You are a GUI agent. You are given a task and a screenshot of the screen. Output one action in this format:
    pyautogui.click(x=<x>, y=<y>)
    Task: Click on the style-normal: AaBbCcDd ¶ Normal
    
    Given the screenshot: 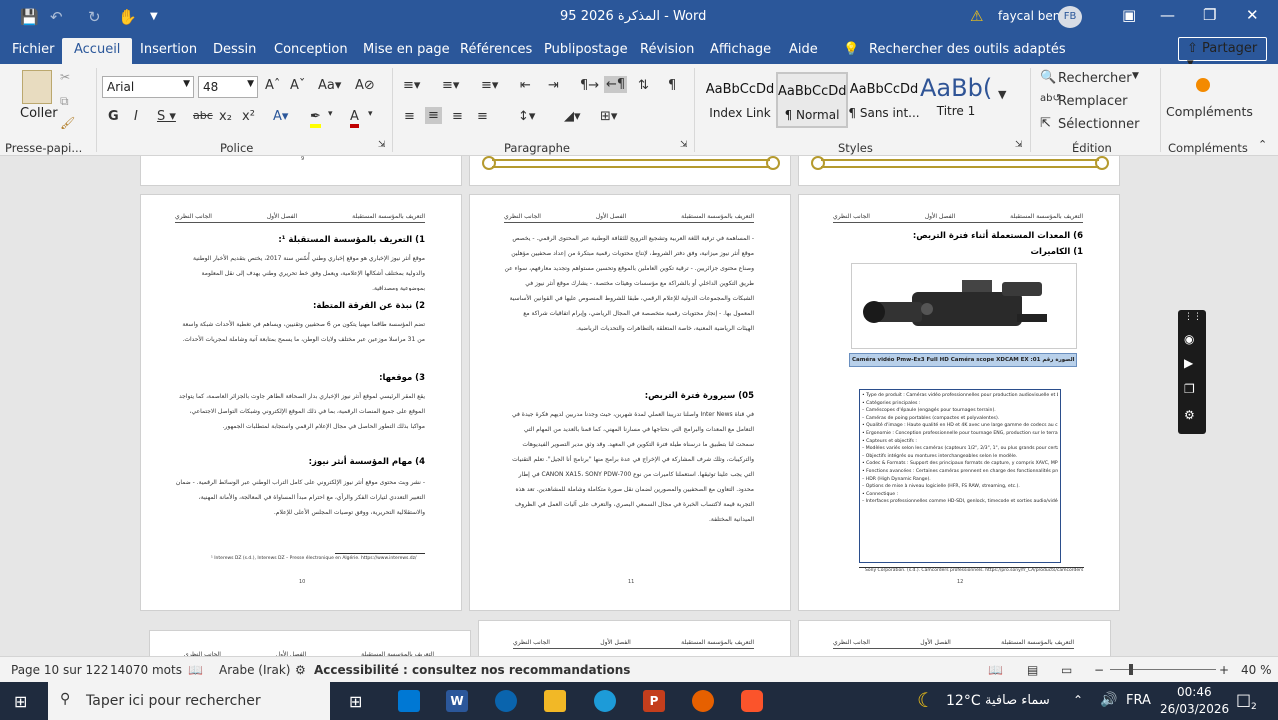 What is the action you would take?
    pyautogui.click(x=812, y=100)
    